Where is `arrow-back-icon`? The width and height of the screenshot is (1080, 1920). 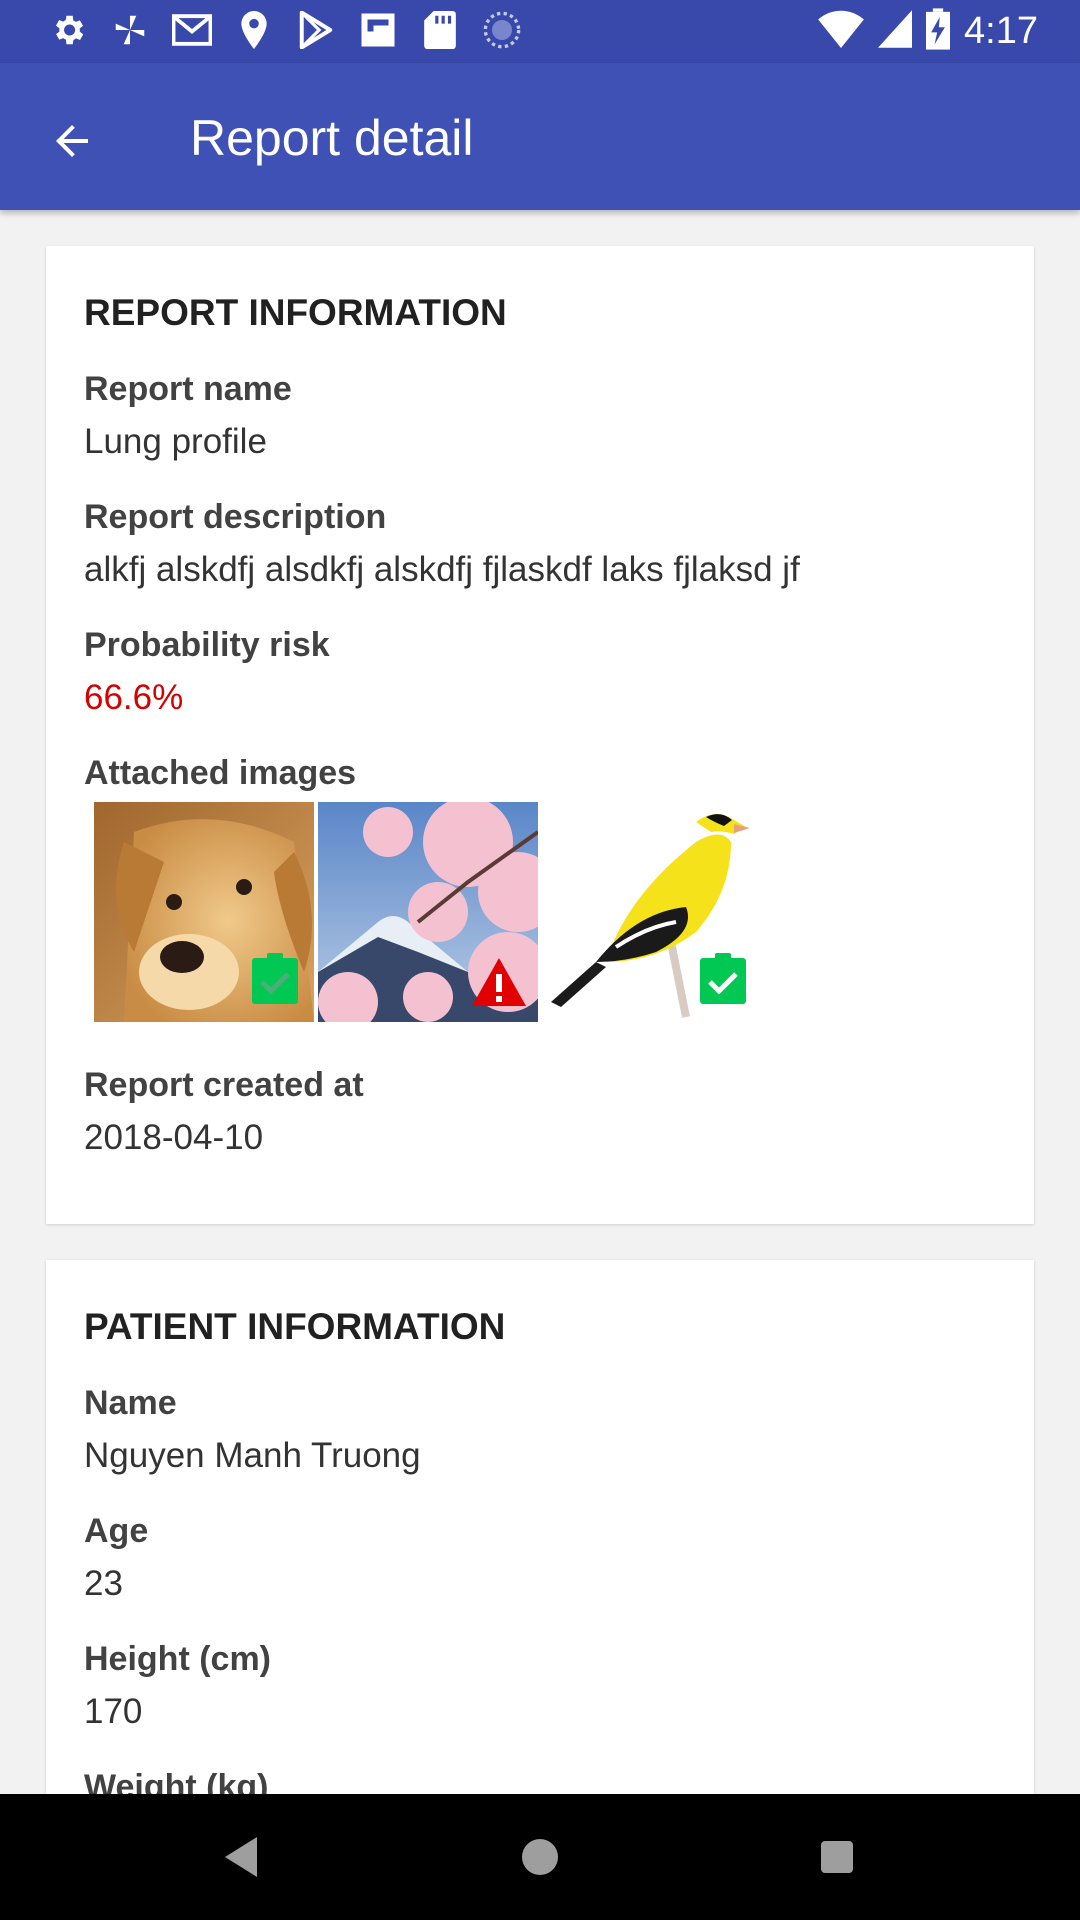
arrow-back-icon is located at coordinates (72, 141).